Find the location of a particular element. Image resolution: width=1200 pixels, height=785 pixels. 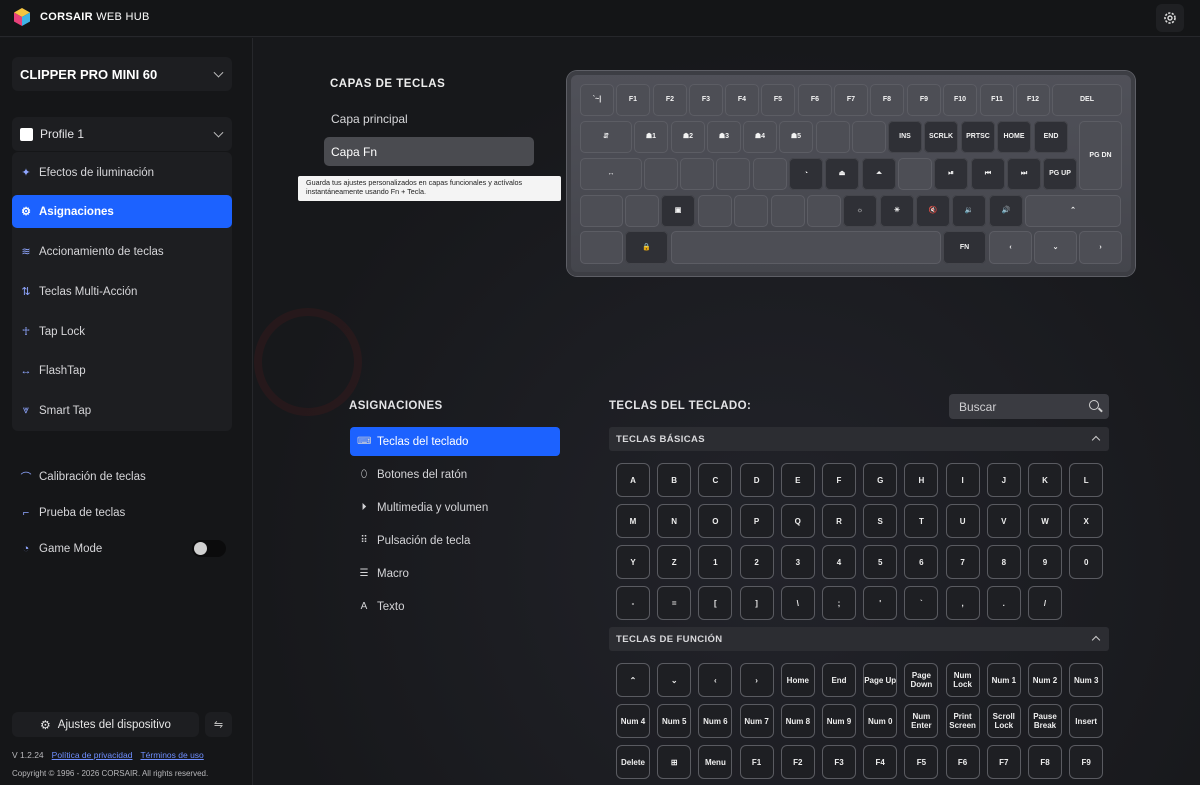

basic-keys-header: TECLAS BÁSICAS is located at coordinates (859, 439).